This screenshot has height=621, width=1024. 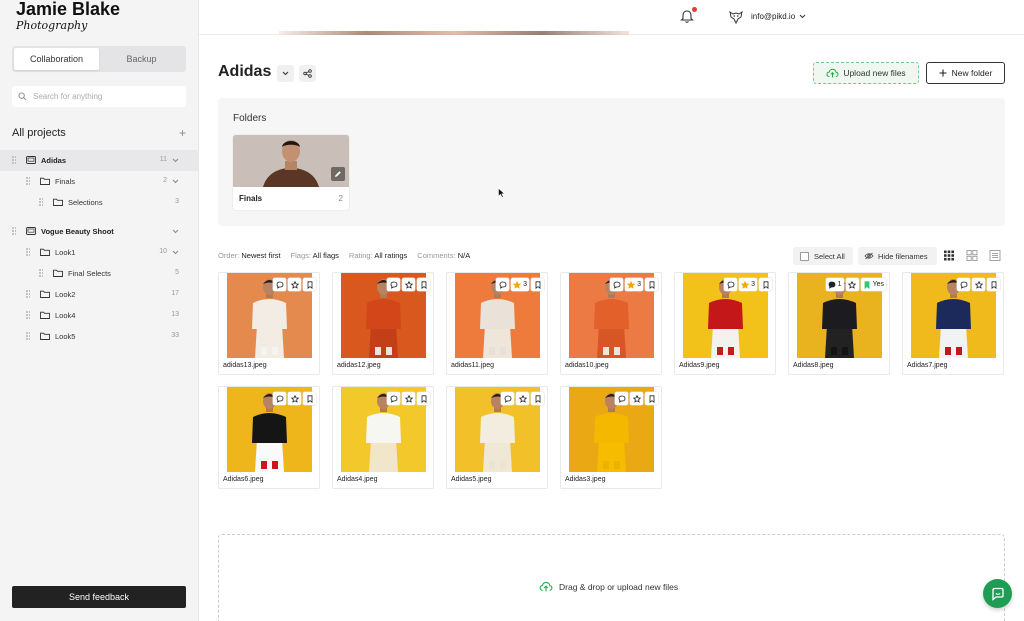 I want to click on drop-zone-prompt: Drag & drop or upload new files, so click(x=608, y=586).